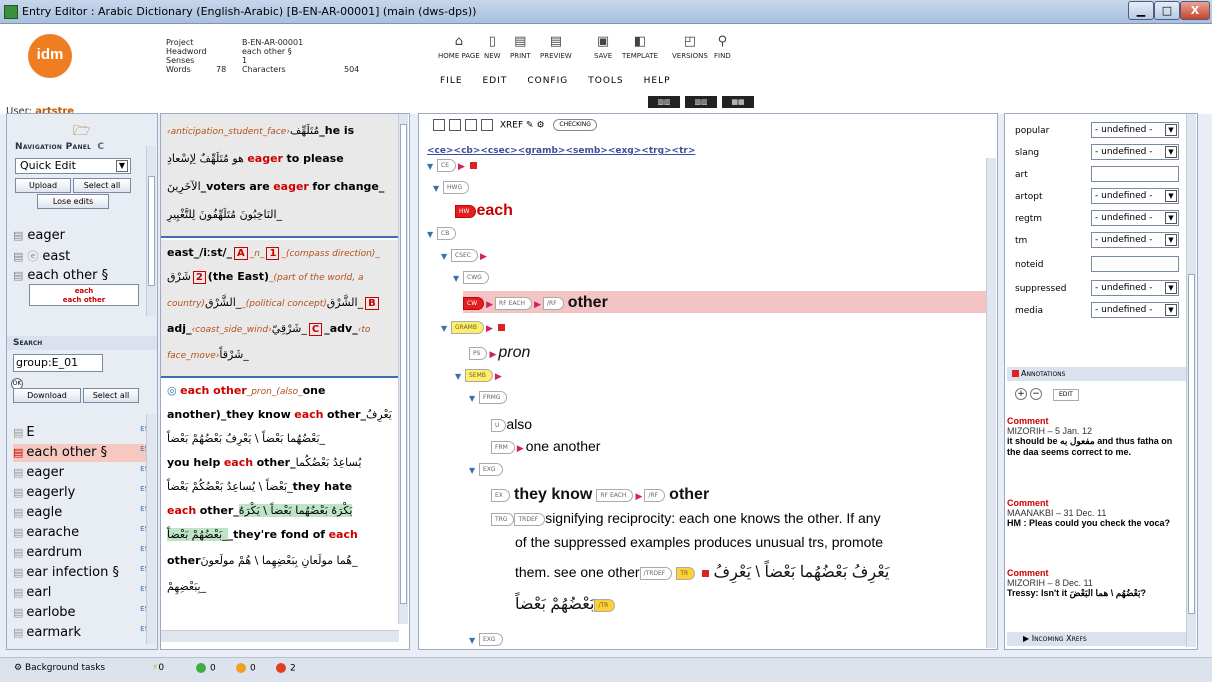 This screenshot has width=1212, height=682. What do you see at coordinates (1141, 10) in the screenshot?
I see `minimize-button: ▁` at bounding box center [1141, 10].